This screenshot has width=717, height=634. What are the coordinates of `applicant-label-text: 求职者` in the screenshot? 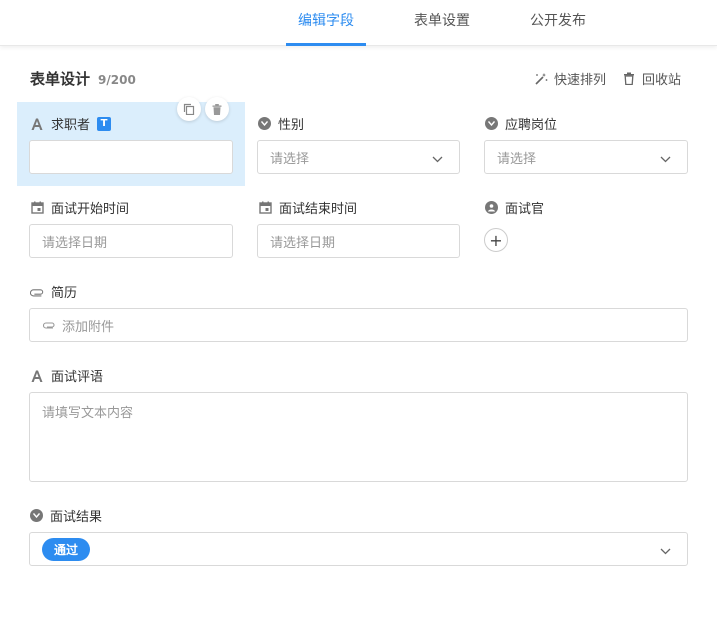 It's located at (71, 125).